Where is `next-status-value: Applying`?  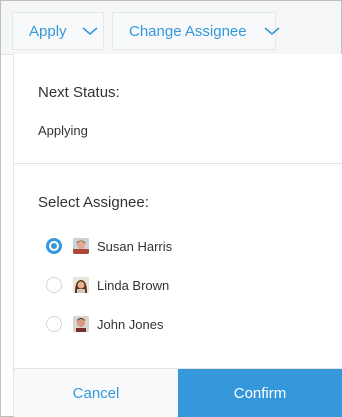
next-status-value: Applying is located at coordinates (63, 130).